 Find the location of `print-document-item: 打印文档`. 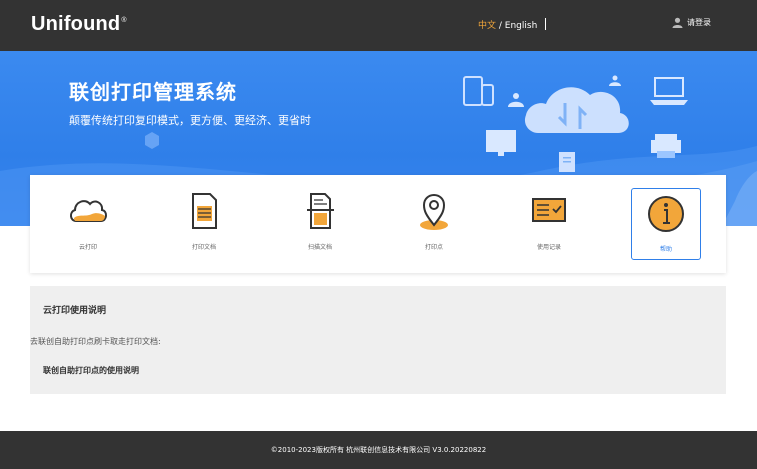

print-document-item: 打印文档 is located at coordinates (204, 224).